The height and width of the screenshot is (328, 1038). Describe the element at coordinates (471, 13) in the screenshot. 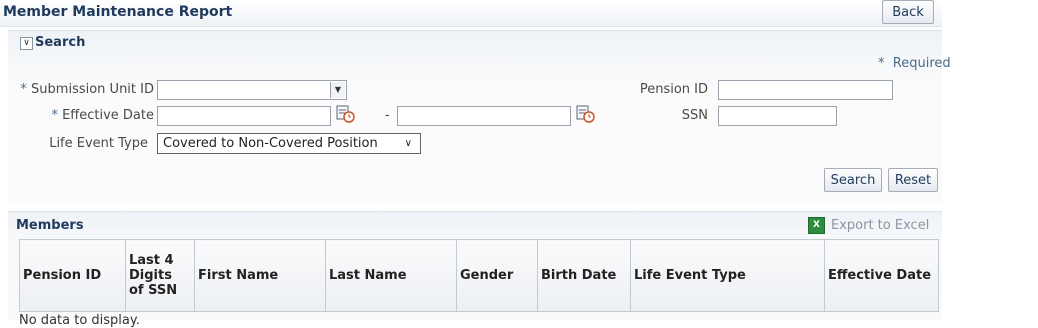

I see `page-header: Member Maintenance Report Back` at that location.